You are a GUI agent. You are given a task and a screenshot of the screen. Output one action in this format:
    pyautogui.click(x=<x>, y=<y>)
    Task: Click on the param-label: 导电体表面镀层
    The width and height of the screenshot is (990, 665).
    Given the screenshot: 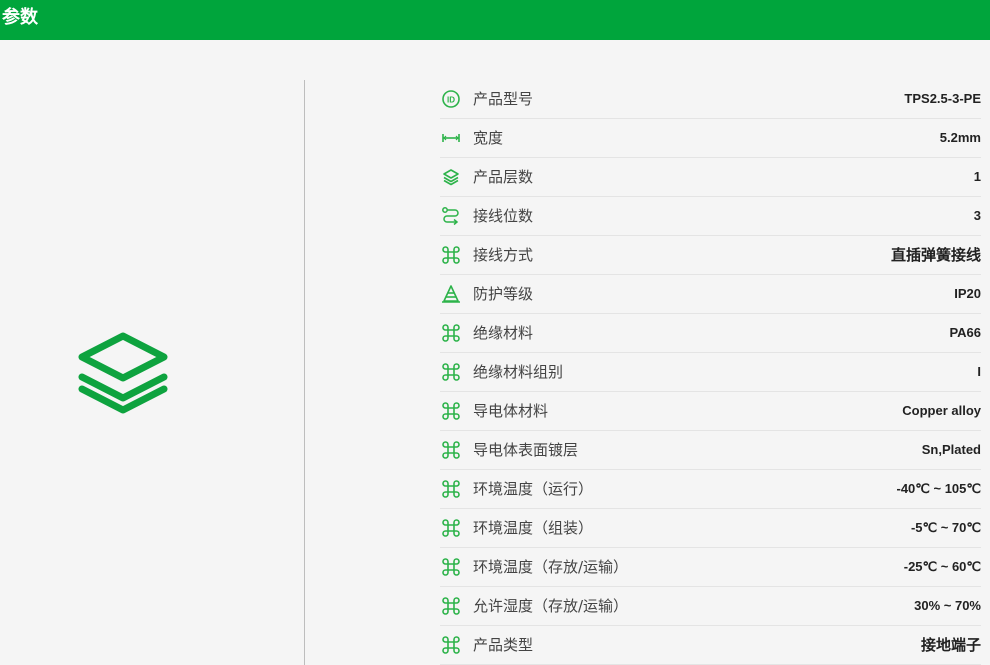 What is the action you would take?
    pyautogui.click(x=526, y=450)
    